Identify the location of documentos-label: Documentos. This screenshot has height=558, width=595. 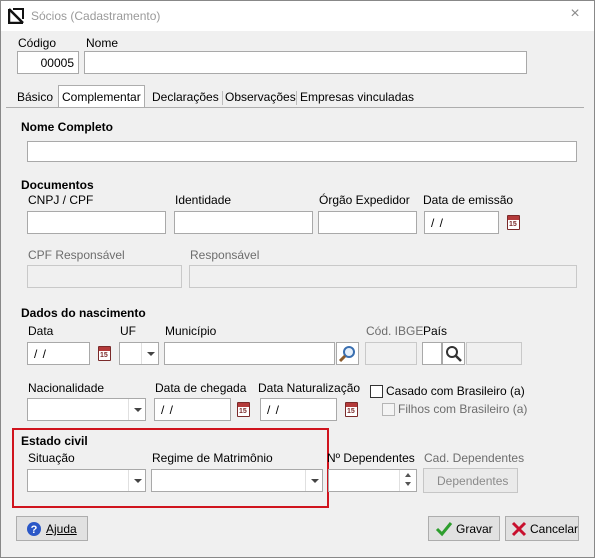
(57, 185).